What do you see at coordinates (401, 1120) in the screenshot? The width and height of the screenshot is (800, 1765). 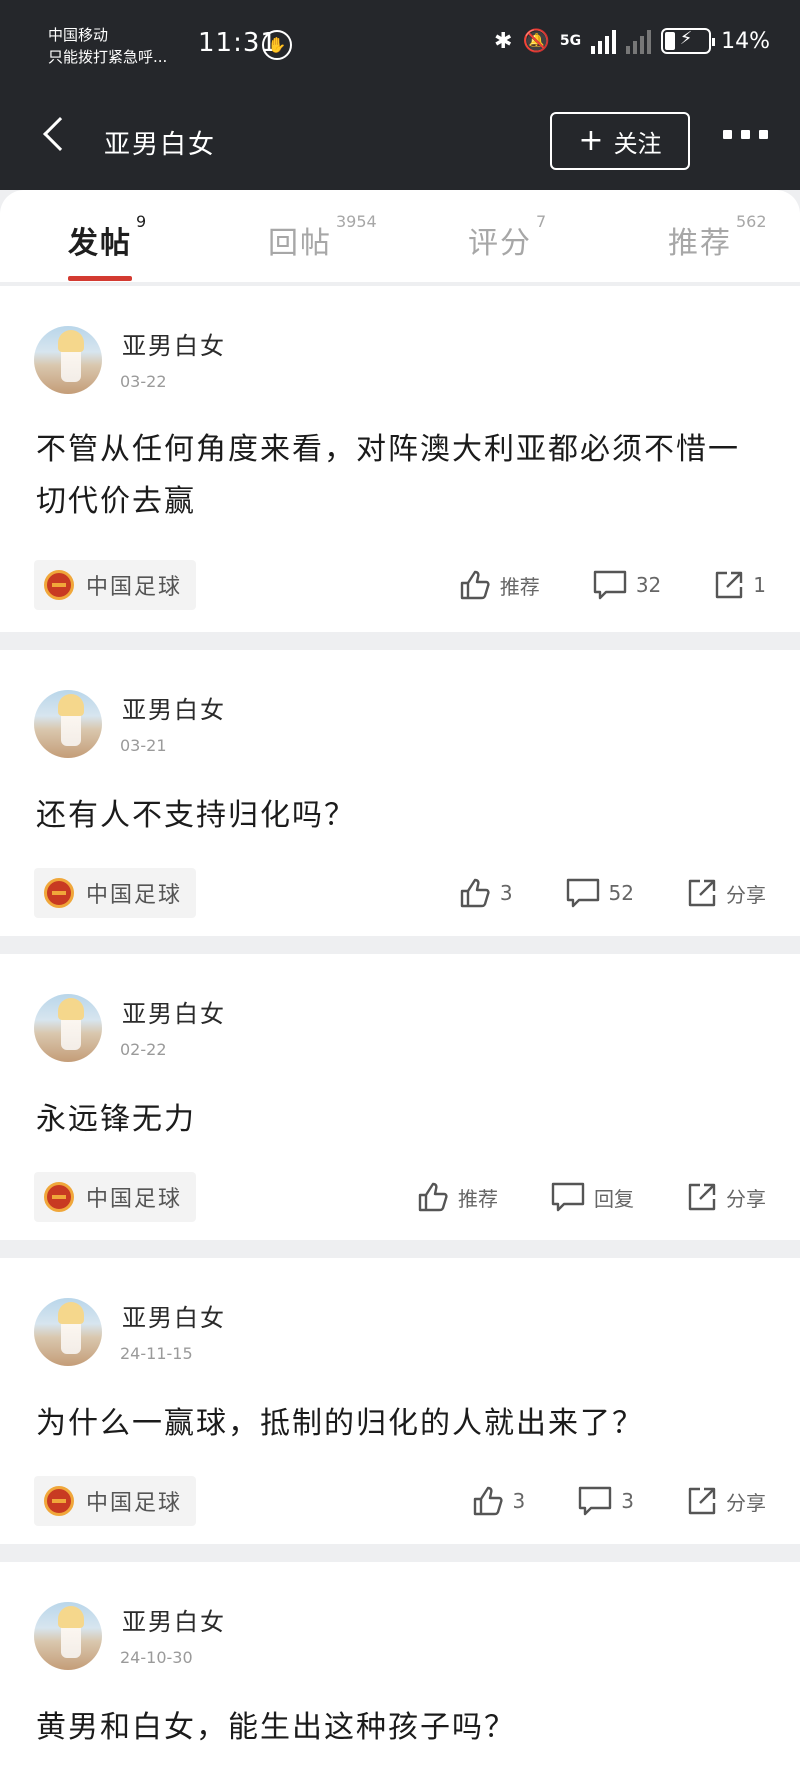 I see `post-content: 永远锋无力` at bounding box center [401, 1120].